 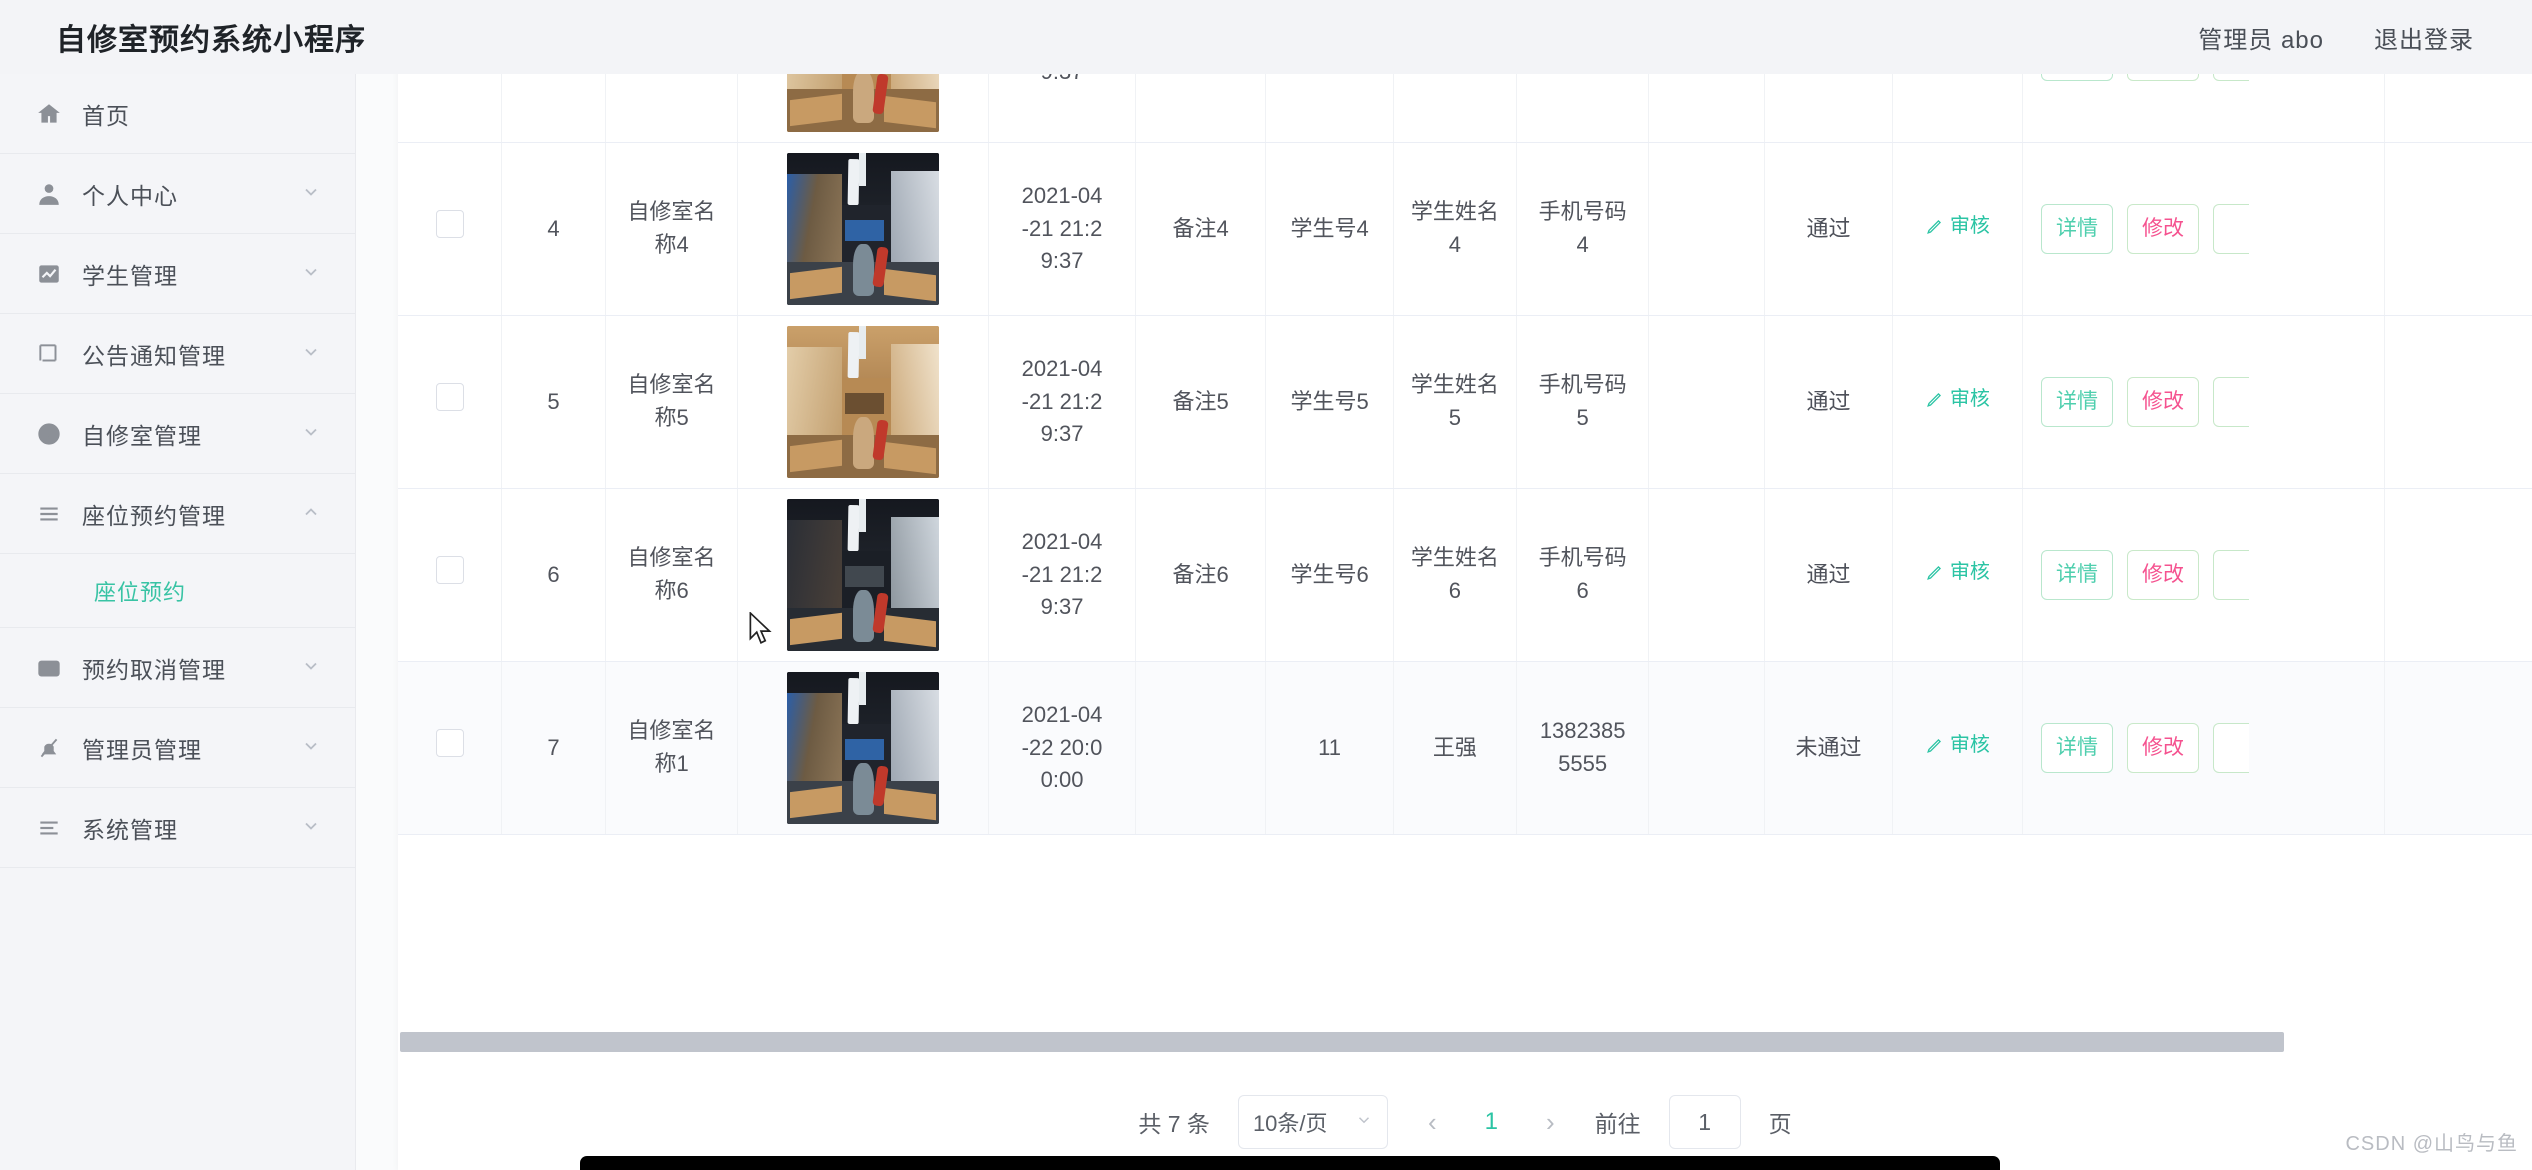 I want to click on status-badge: 通过, so click(x=1828, y=228).